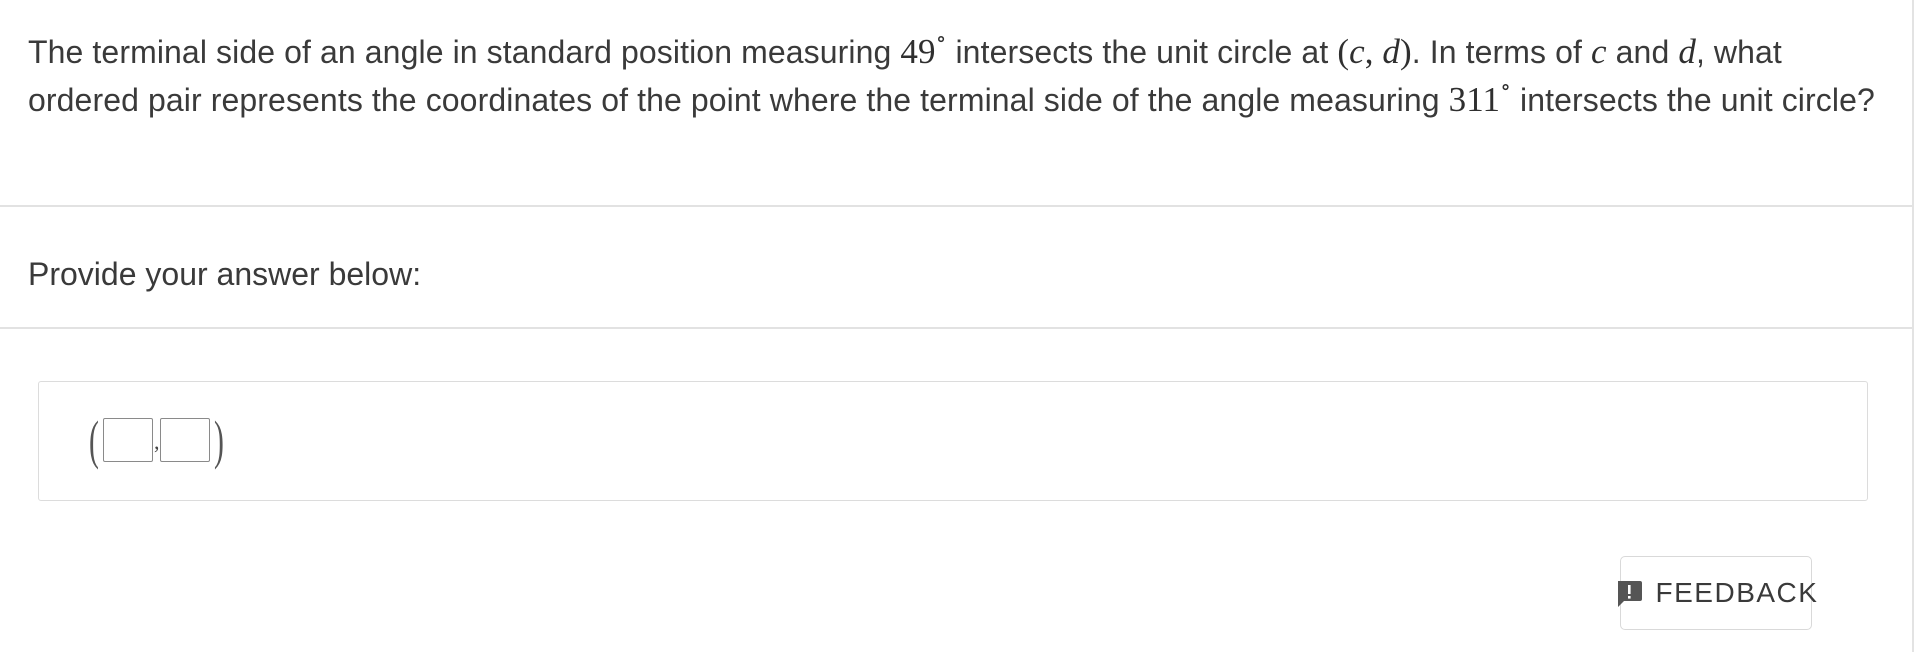 This screenshot has height=652, width=1918. Describe the element at coordinates (225, 274) in the screenshot. I see `answer-prompt: Provide your answer below:` at that location.